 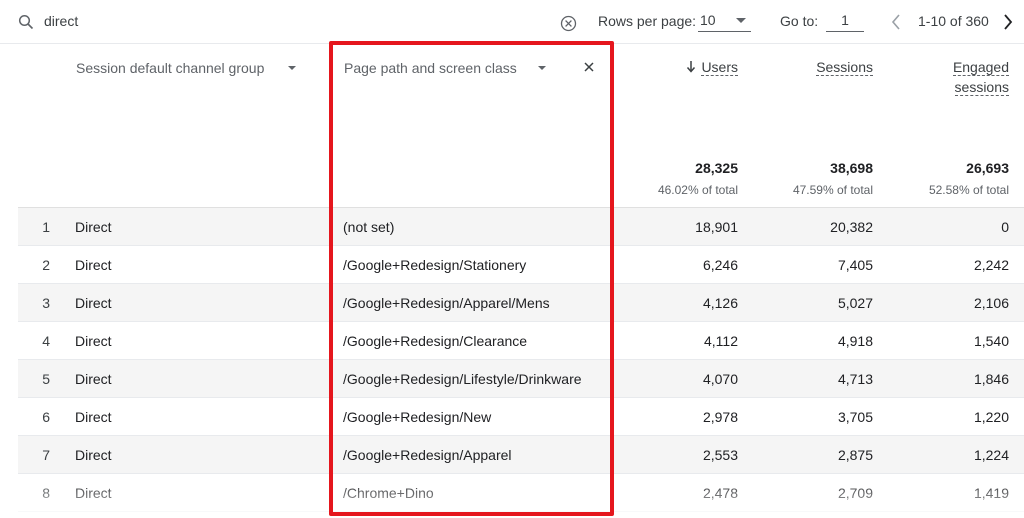 I want to click on table-row: 1 Direct (not set) 18,901 20,382 0, so click(x=521, y=227).